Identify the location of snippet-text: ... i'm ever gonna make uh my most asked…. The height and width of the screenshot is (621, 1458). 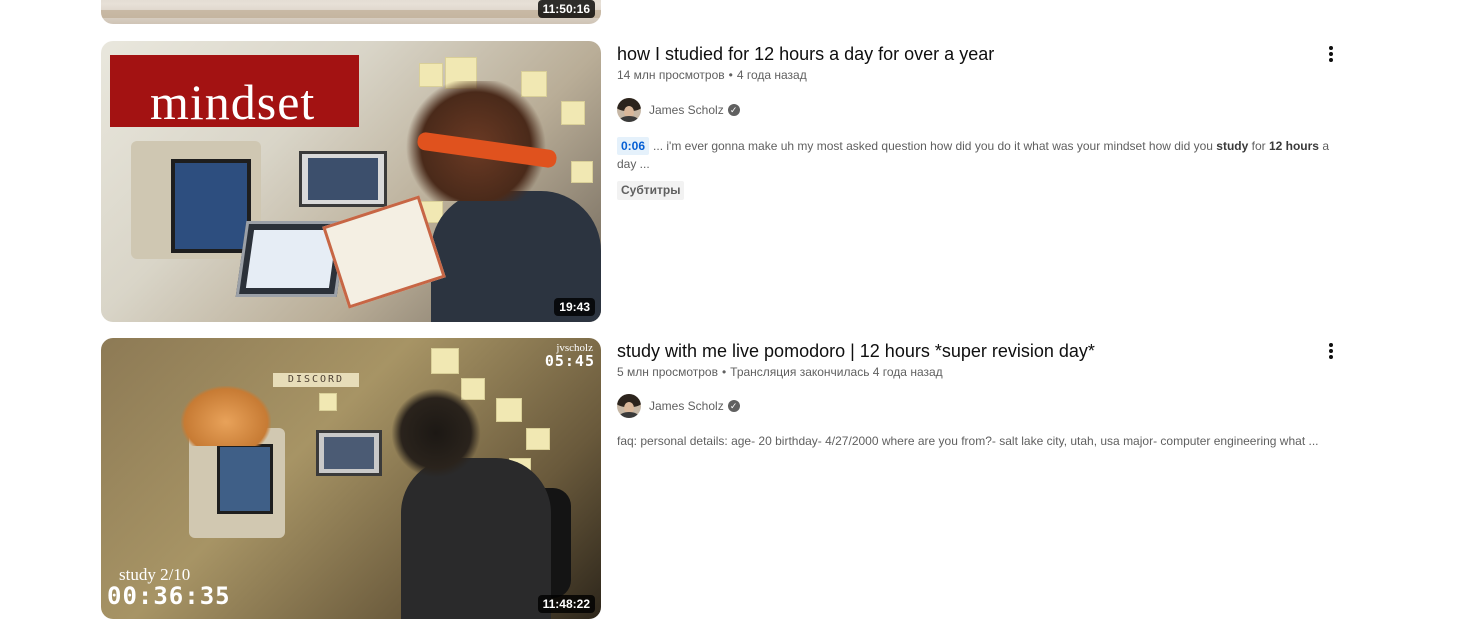
(935, 146).